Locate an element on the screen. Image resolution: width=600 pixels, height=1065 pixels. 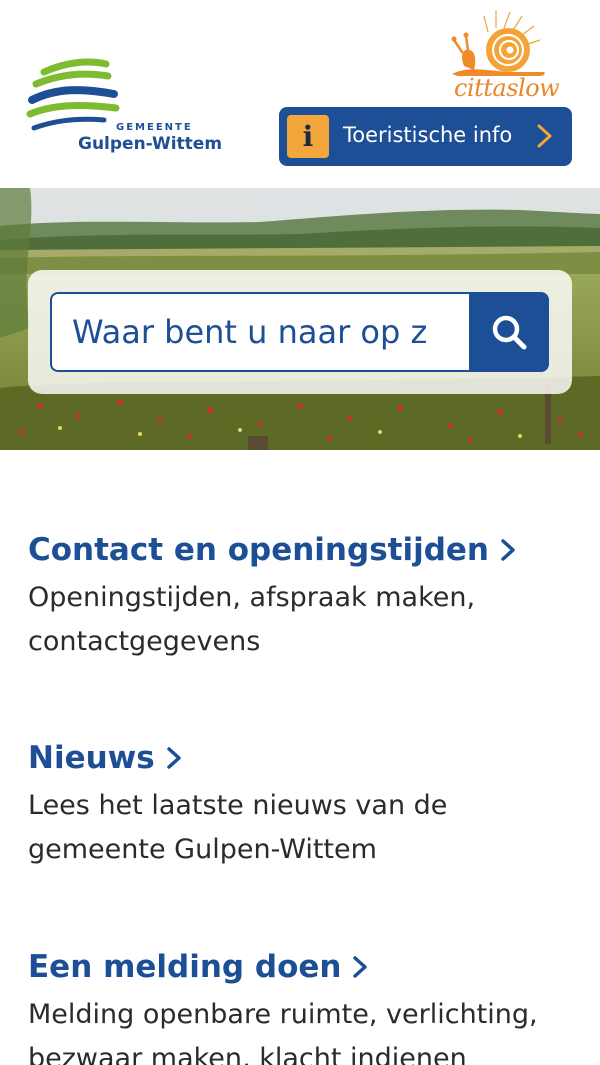
snail-icon is located at coordinates (498, 43).